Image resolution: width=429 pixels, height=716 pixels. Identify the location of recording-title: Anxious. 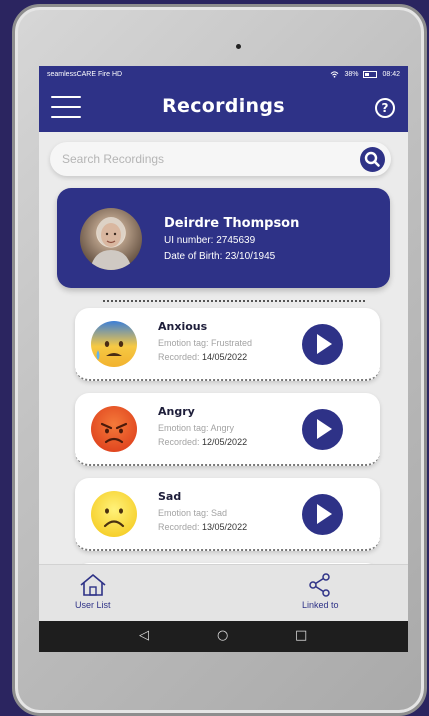
(183, 326).